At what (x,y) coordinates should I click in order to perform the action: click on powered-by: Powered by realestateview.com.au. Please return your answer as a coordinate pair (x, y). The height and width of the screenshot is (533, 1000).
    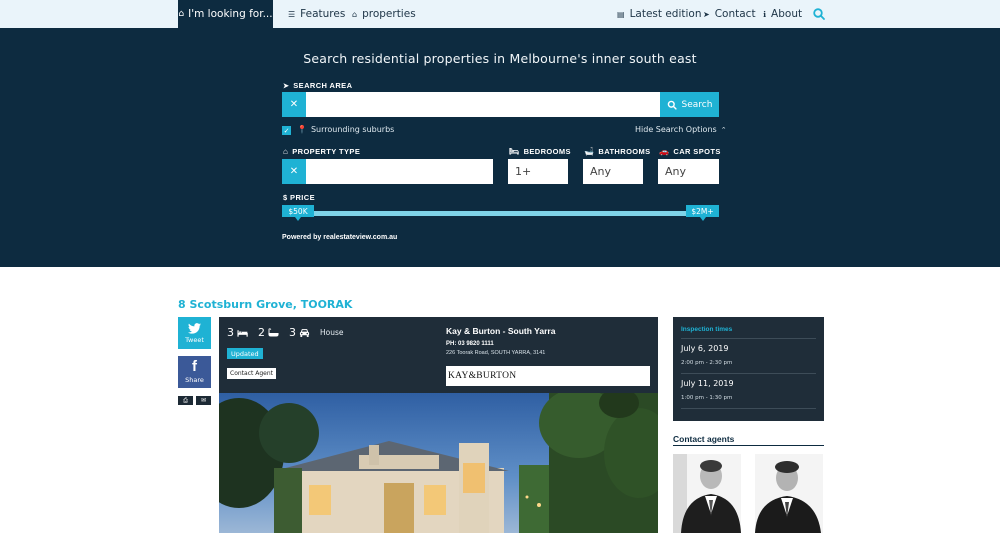
    Looking at the image, I should click on (340, 237).